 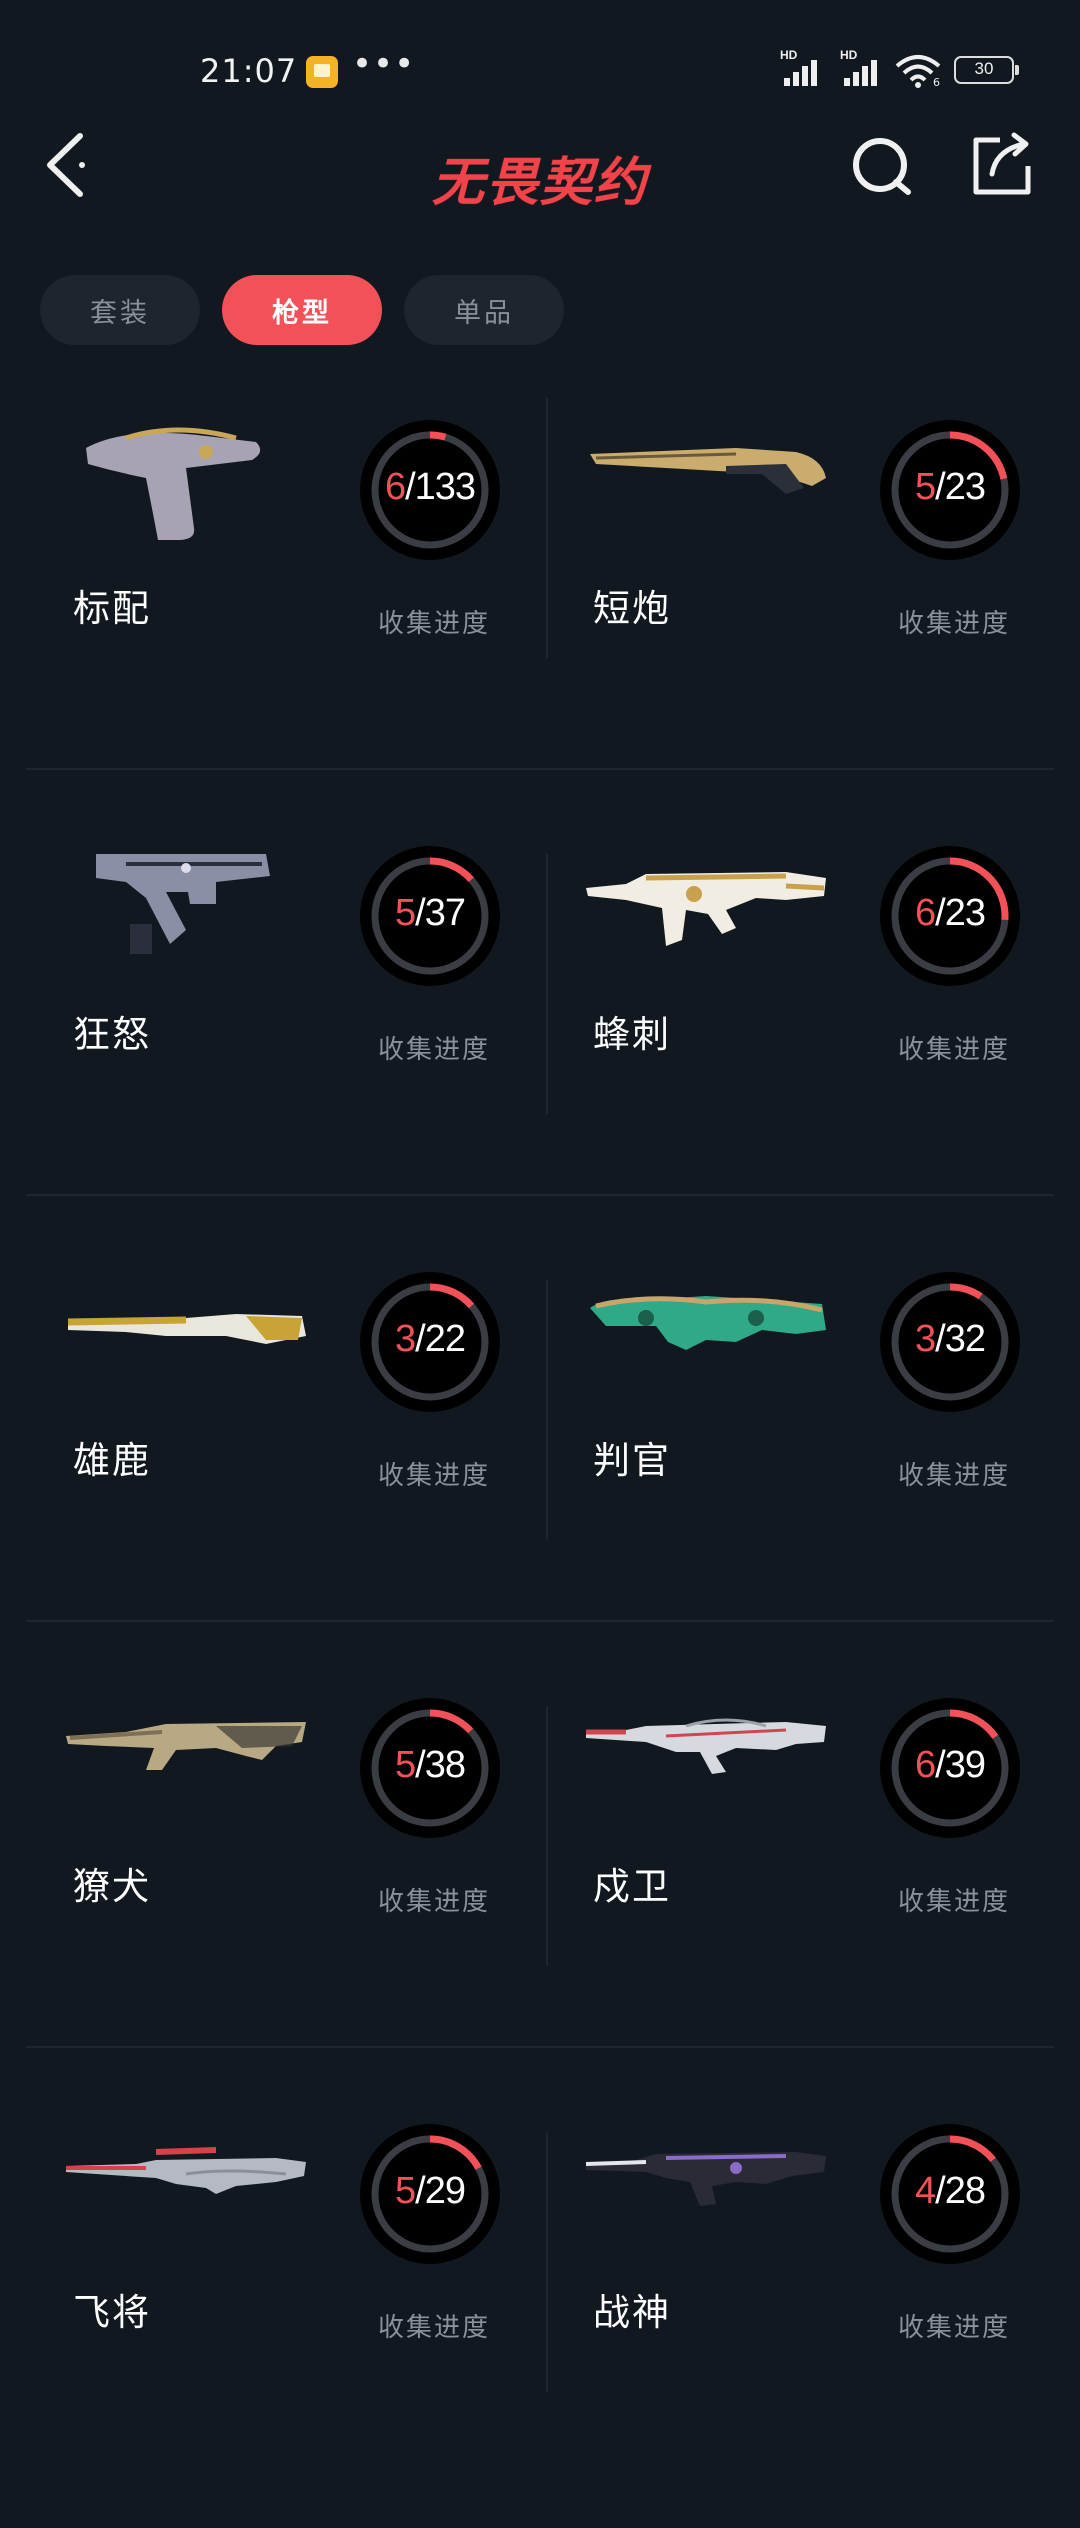 I want to click on status-bar: 21:07 ••• HD HD 6 30, so click(x=540, y=65).